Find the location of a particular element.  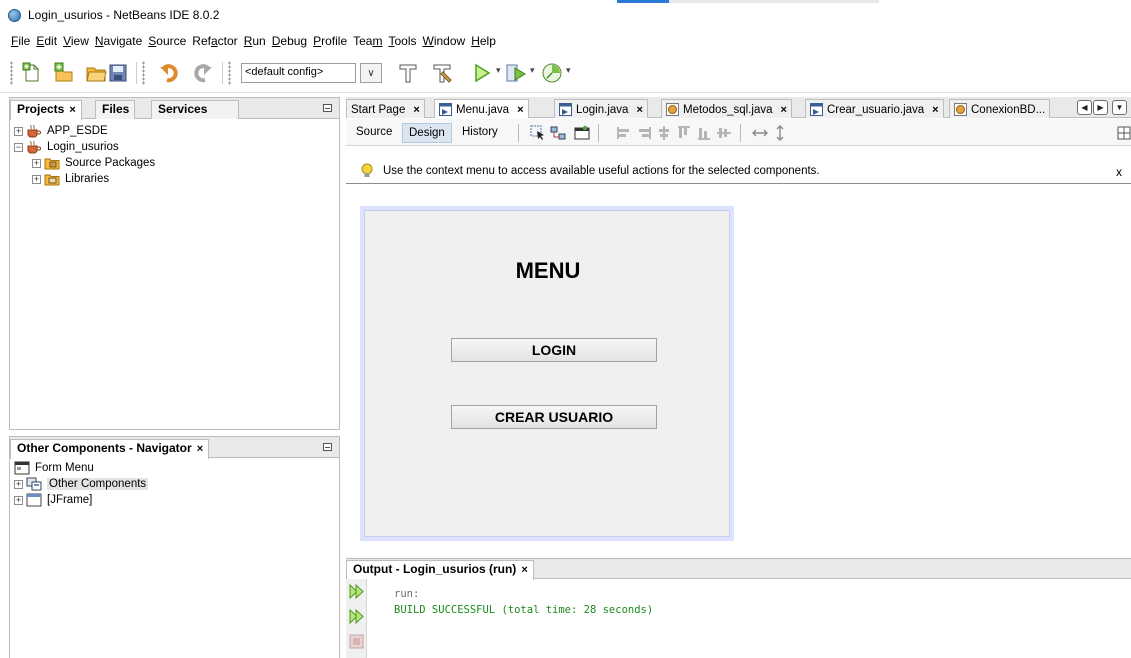

crear-usuario-button: CREAR USUARIO is located at coordinates (554, 417).